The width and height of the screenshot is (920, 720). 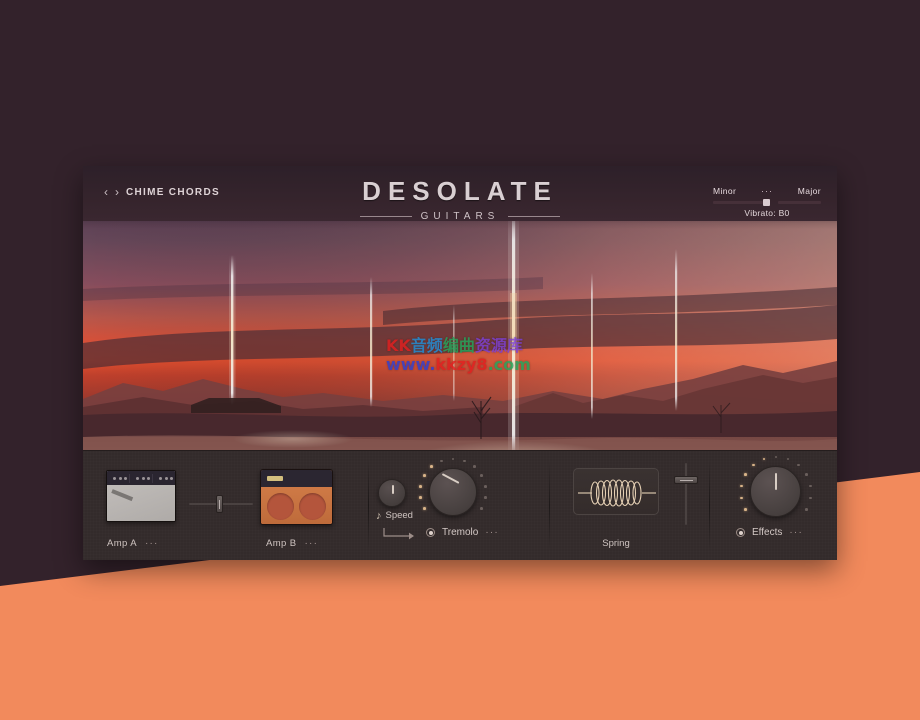 I want to click on crossfader-handle, so click(x=219, y=504).